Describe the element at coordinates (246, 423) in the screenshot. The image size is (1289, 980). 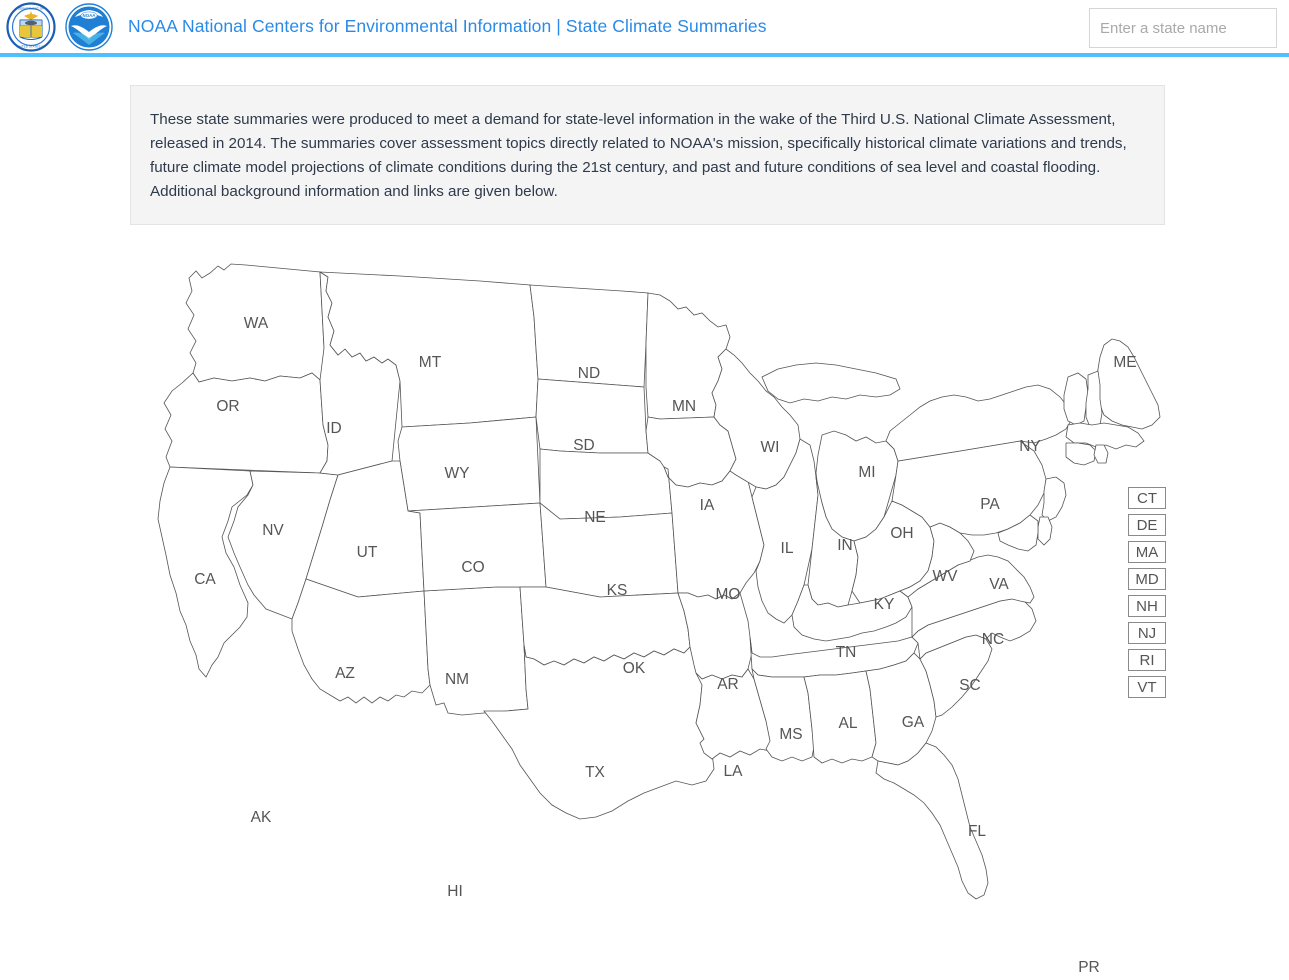
I see `state-OR` at that location.